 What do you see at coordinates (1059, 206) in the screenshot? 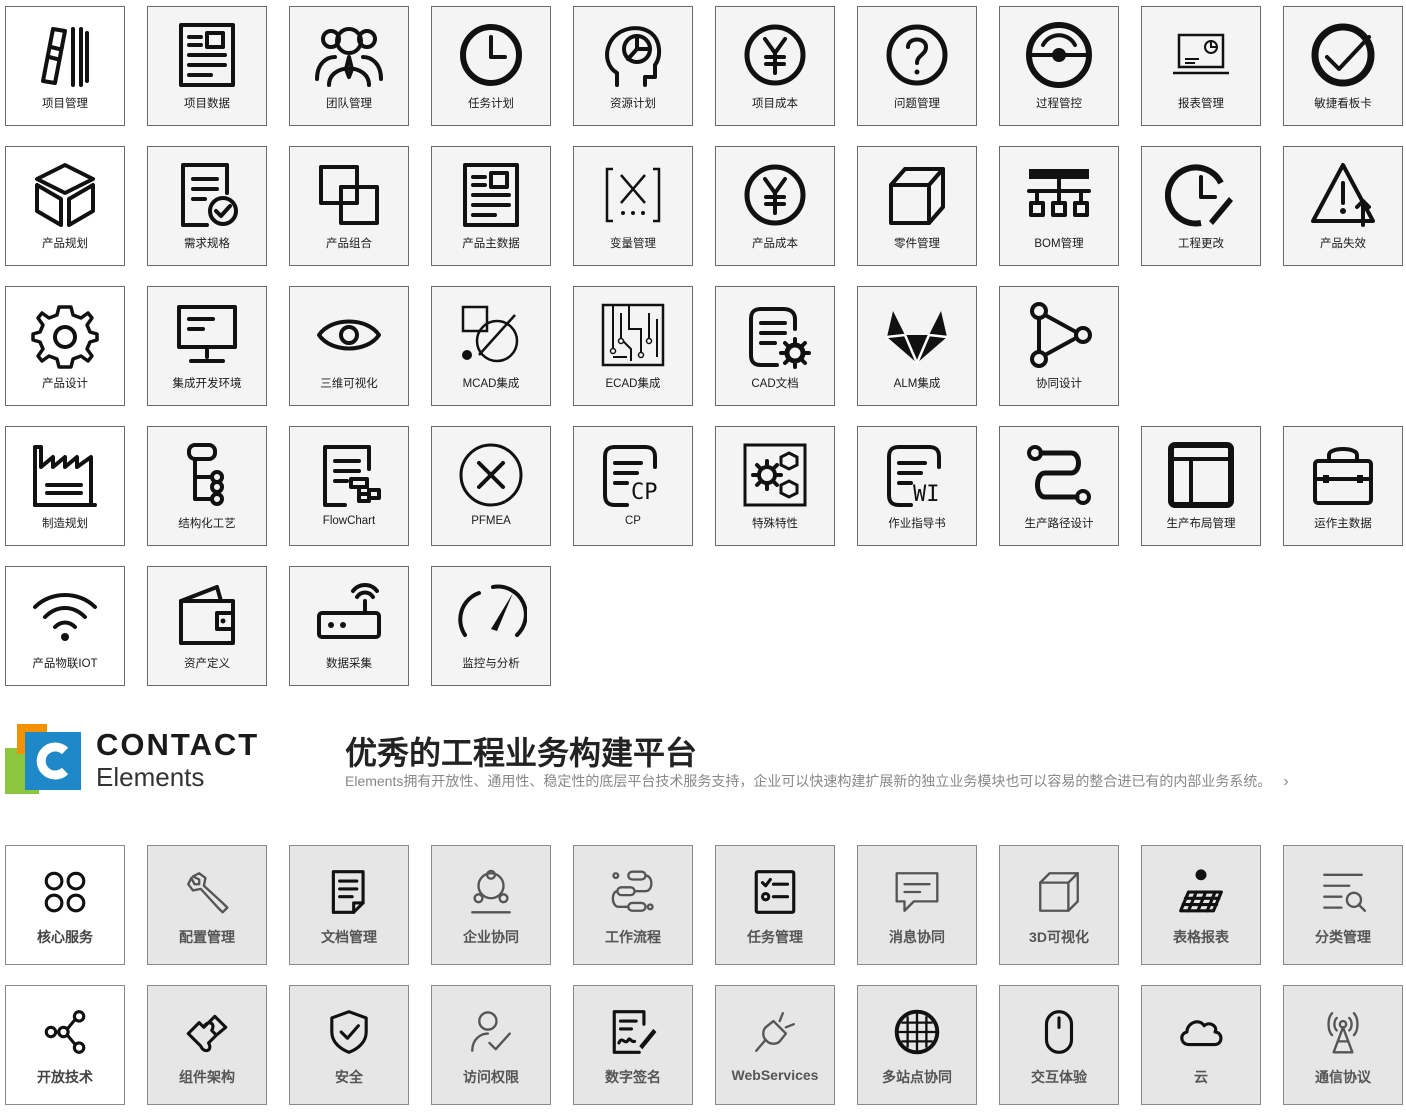
I see `module-tile: BOM管理` at bounding box center [1059, 206].